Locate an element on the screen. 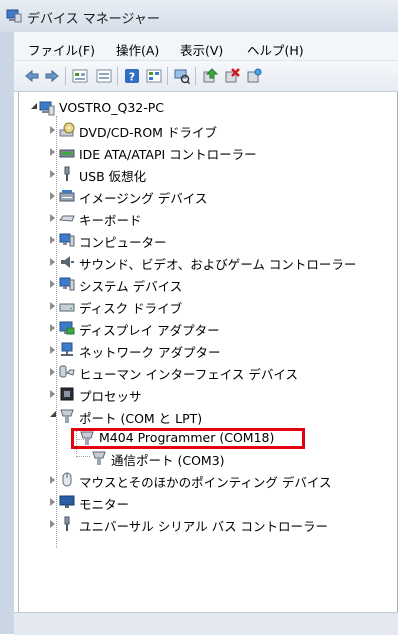 This screenshot has height=635, width=398. tree-node-sound-video-game: サウンド、ビデオ、およびゲーム コントローラー is located at coordinates (204, 262).